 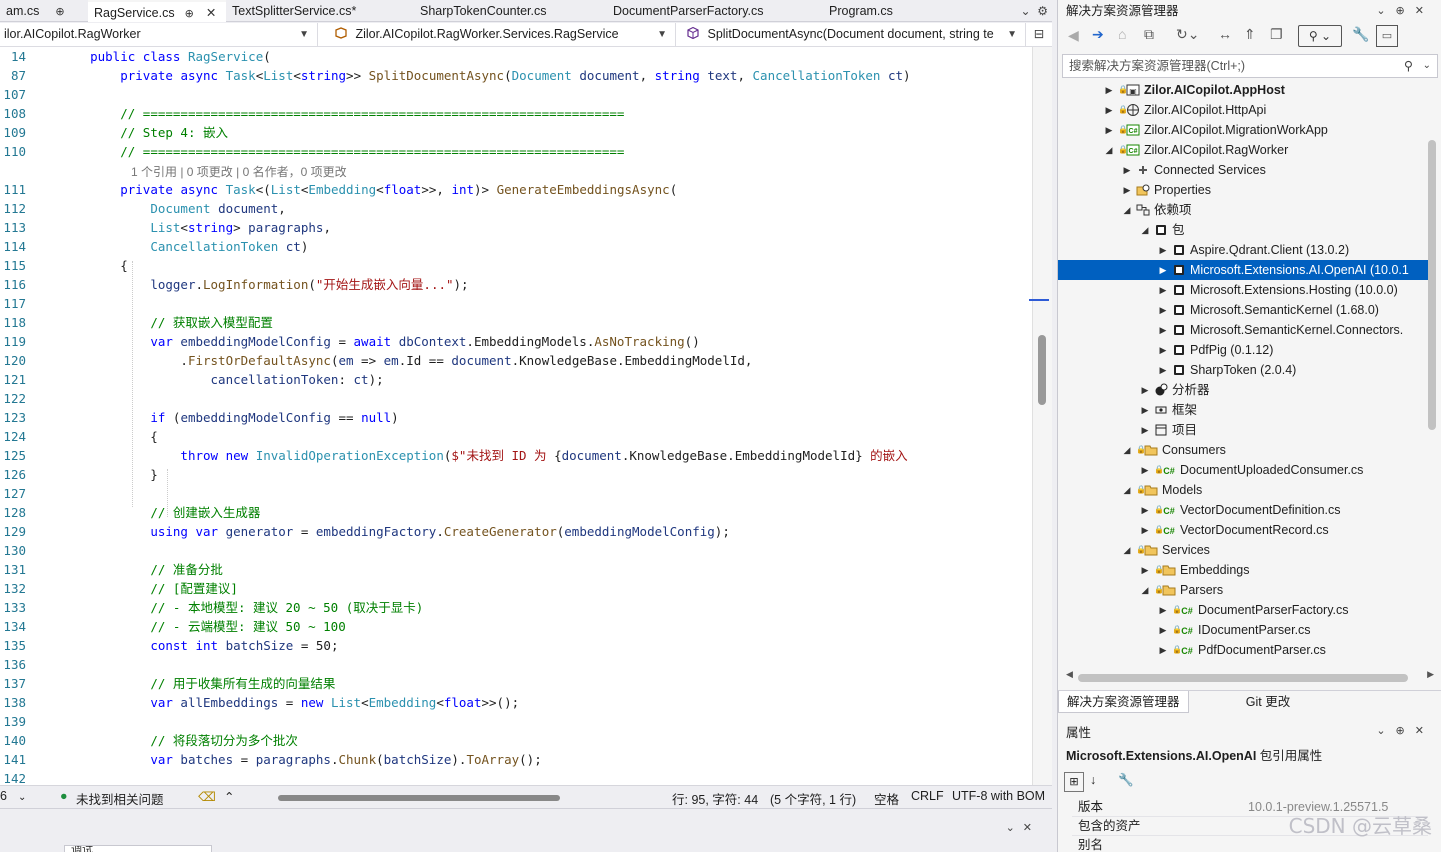 I want to click on tree-item: ▶ 🔒 C# PdfDocumentParser.cs, so click(x=1243, y=650).